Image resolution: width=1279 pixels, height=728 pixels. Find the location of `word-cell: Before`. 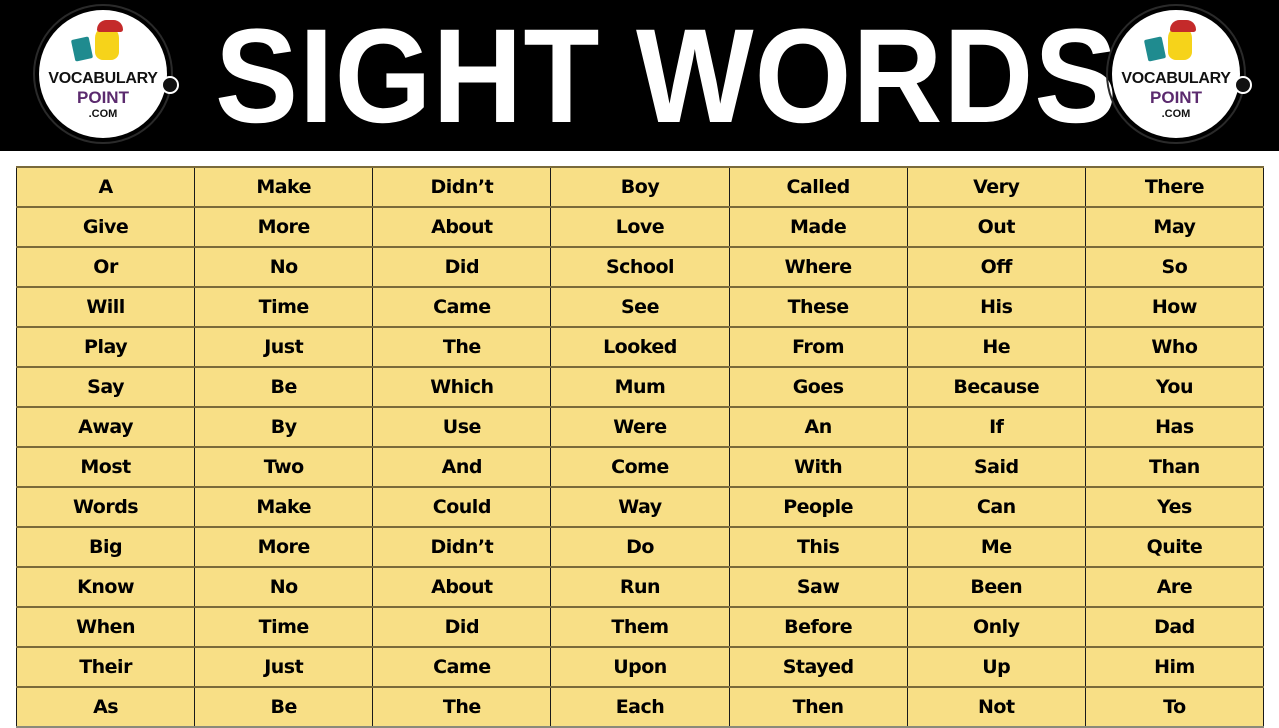

word-cell: Before is located at coordinates (818, 627).